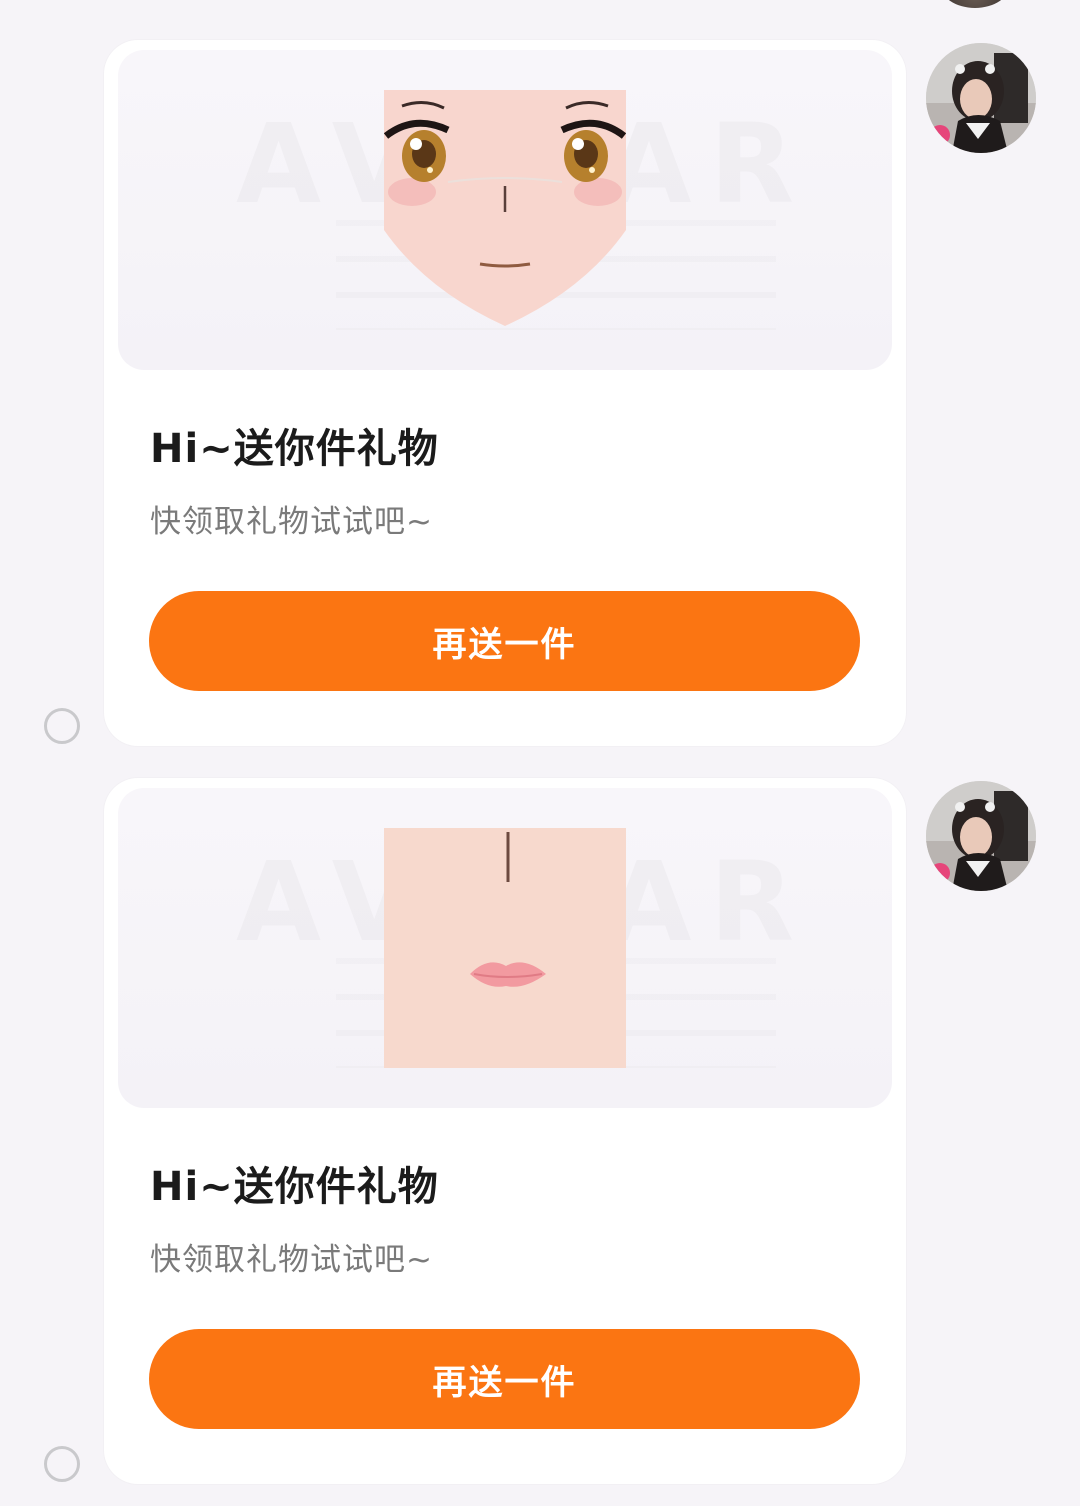 This screenshot has width=1080, height=1506. I want to click on anime-face-mouth-icon, so click(505, 948).